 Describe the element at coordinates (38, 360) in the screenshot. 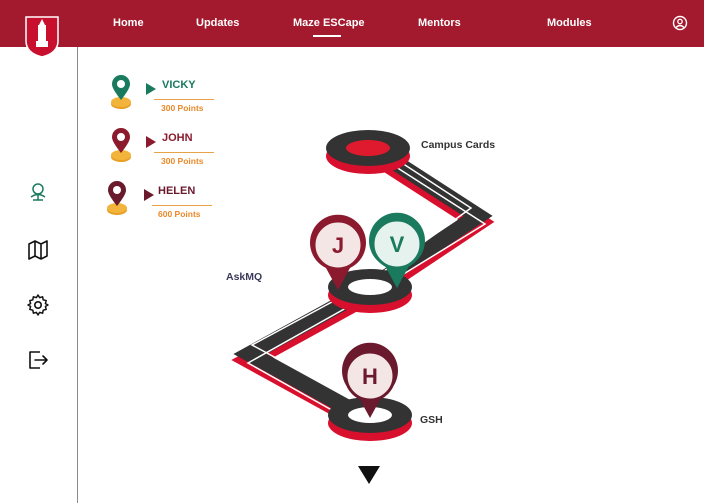

I see `logout-icon` at that location.